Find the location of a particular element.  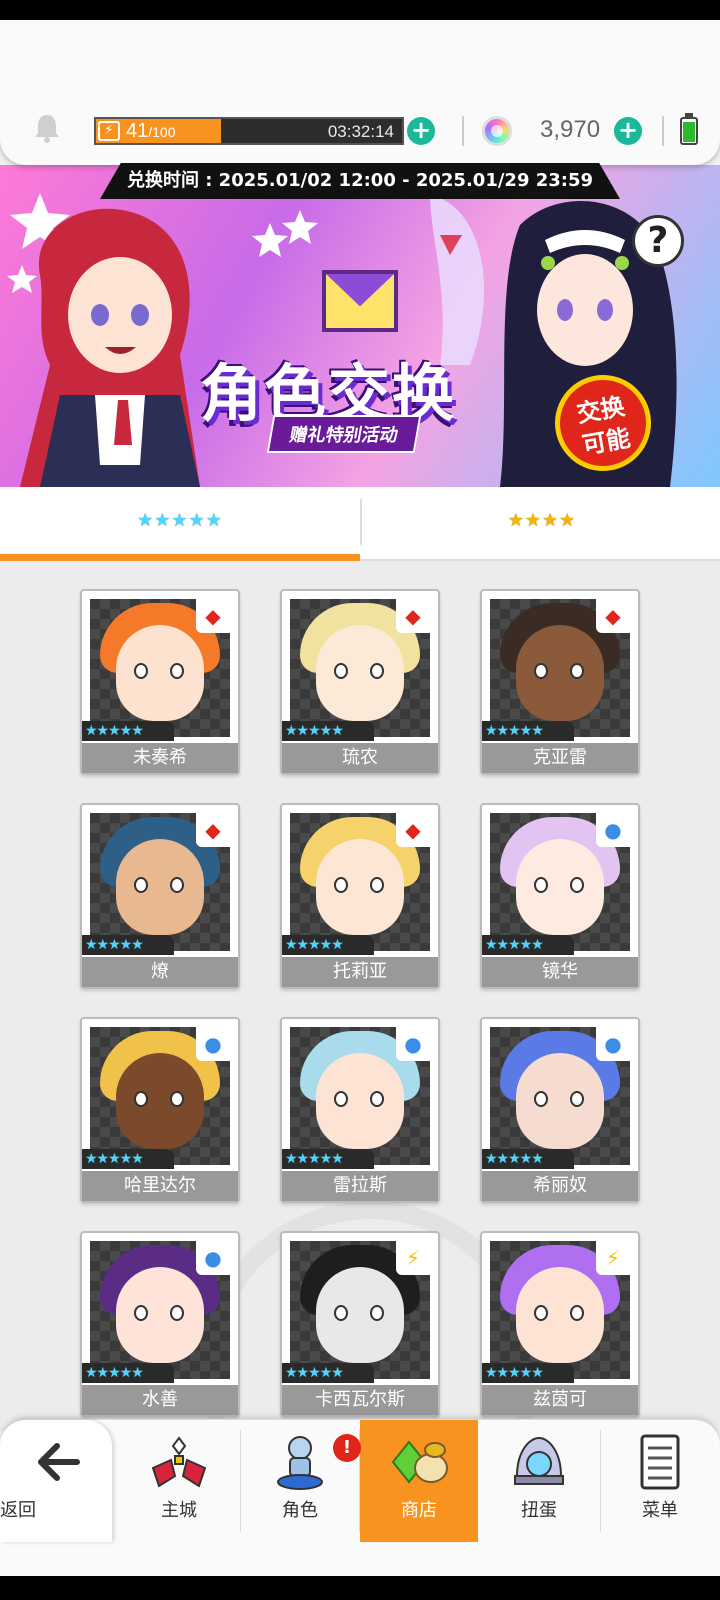

notification-badge: ! is located at coordinates (347, 1448).